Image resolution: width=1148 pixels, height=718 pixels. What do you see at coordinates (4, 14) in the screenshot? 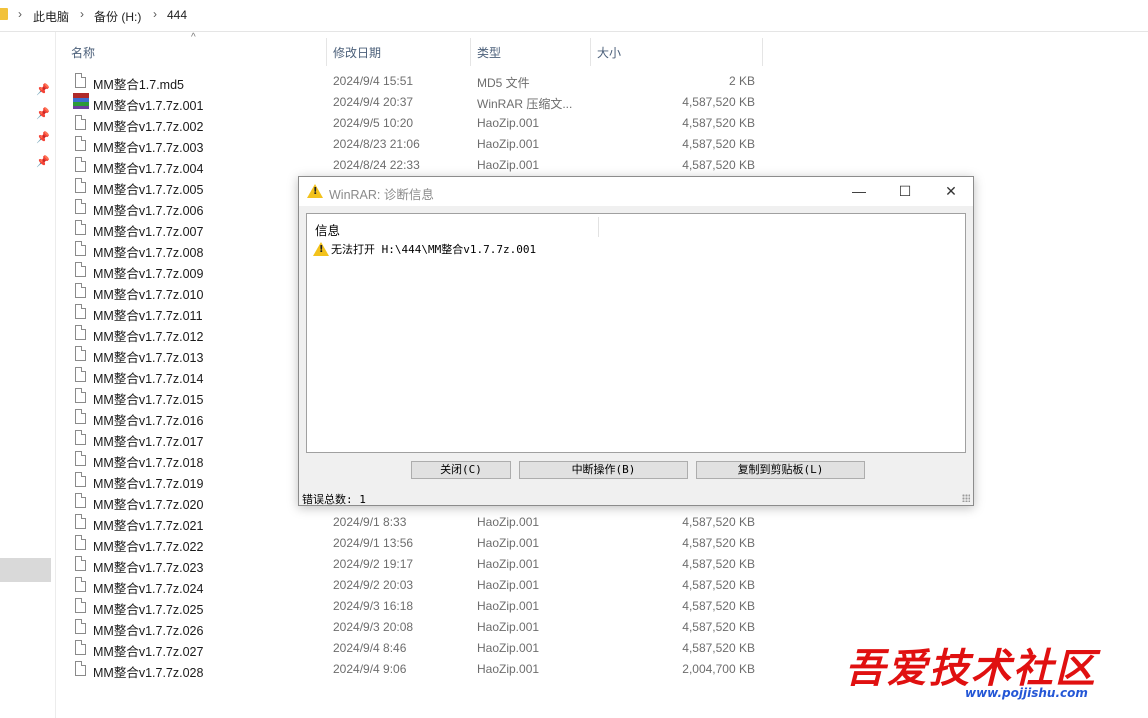
I see `folder-icon` at bounding box center [4, 14].